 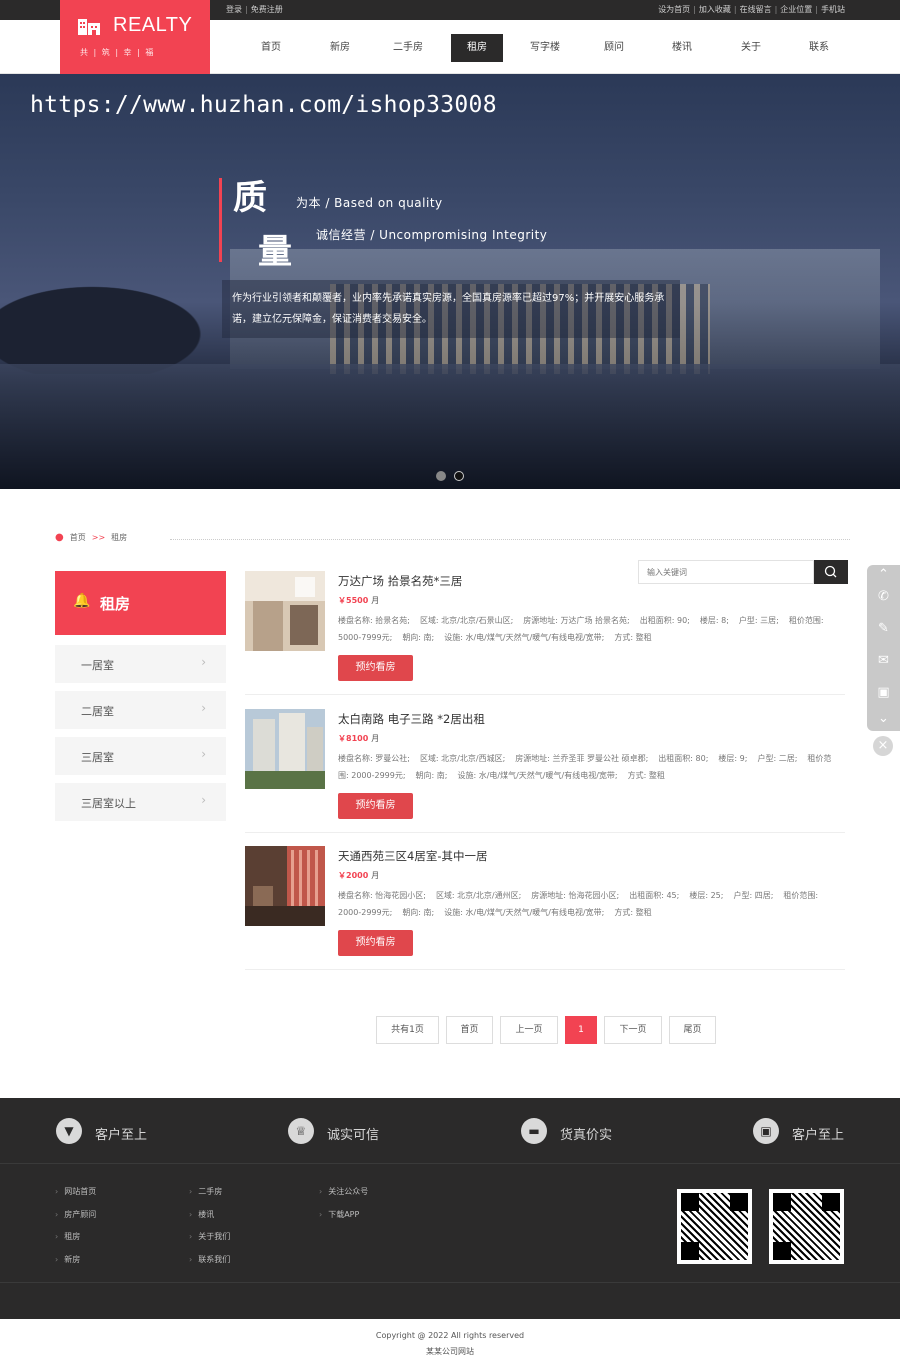 What do you see at coordinates (545, 832) in the screenshot?
I see `listing-divider` at bounding box center [545, 832].